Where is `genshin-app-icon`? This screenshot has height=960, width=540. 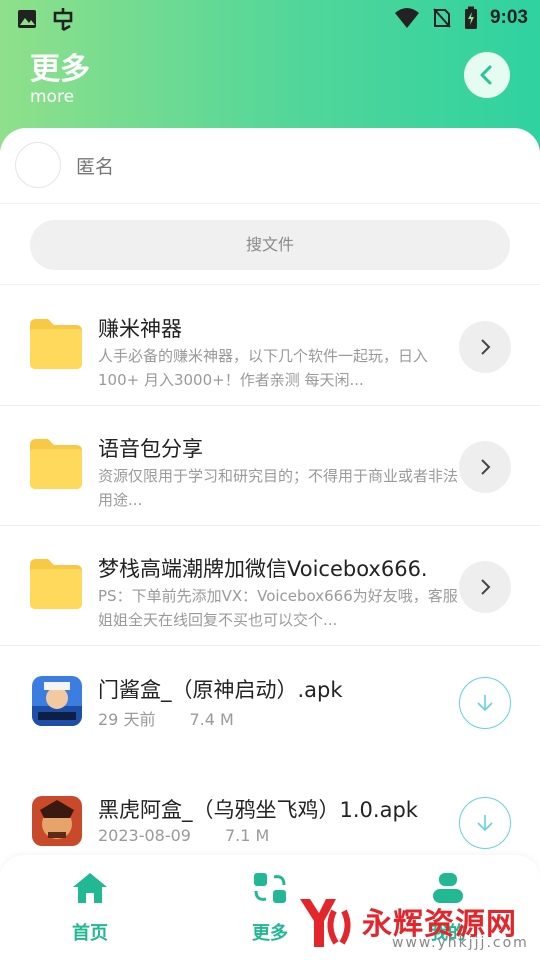 genshin-app-icon is located at coordinates (57, 701).